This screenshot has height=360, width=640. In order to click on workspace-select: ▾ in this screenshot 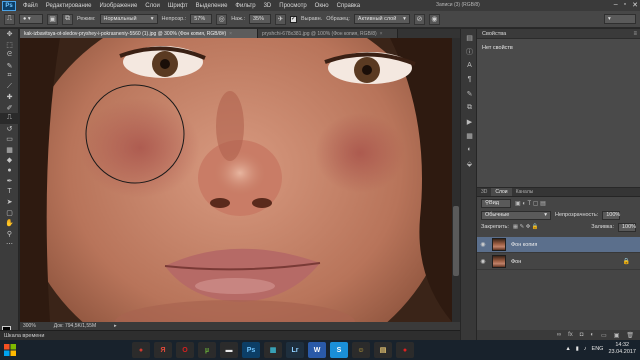, I will do `click(620, 19)`.